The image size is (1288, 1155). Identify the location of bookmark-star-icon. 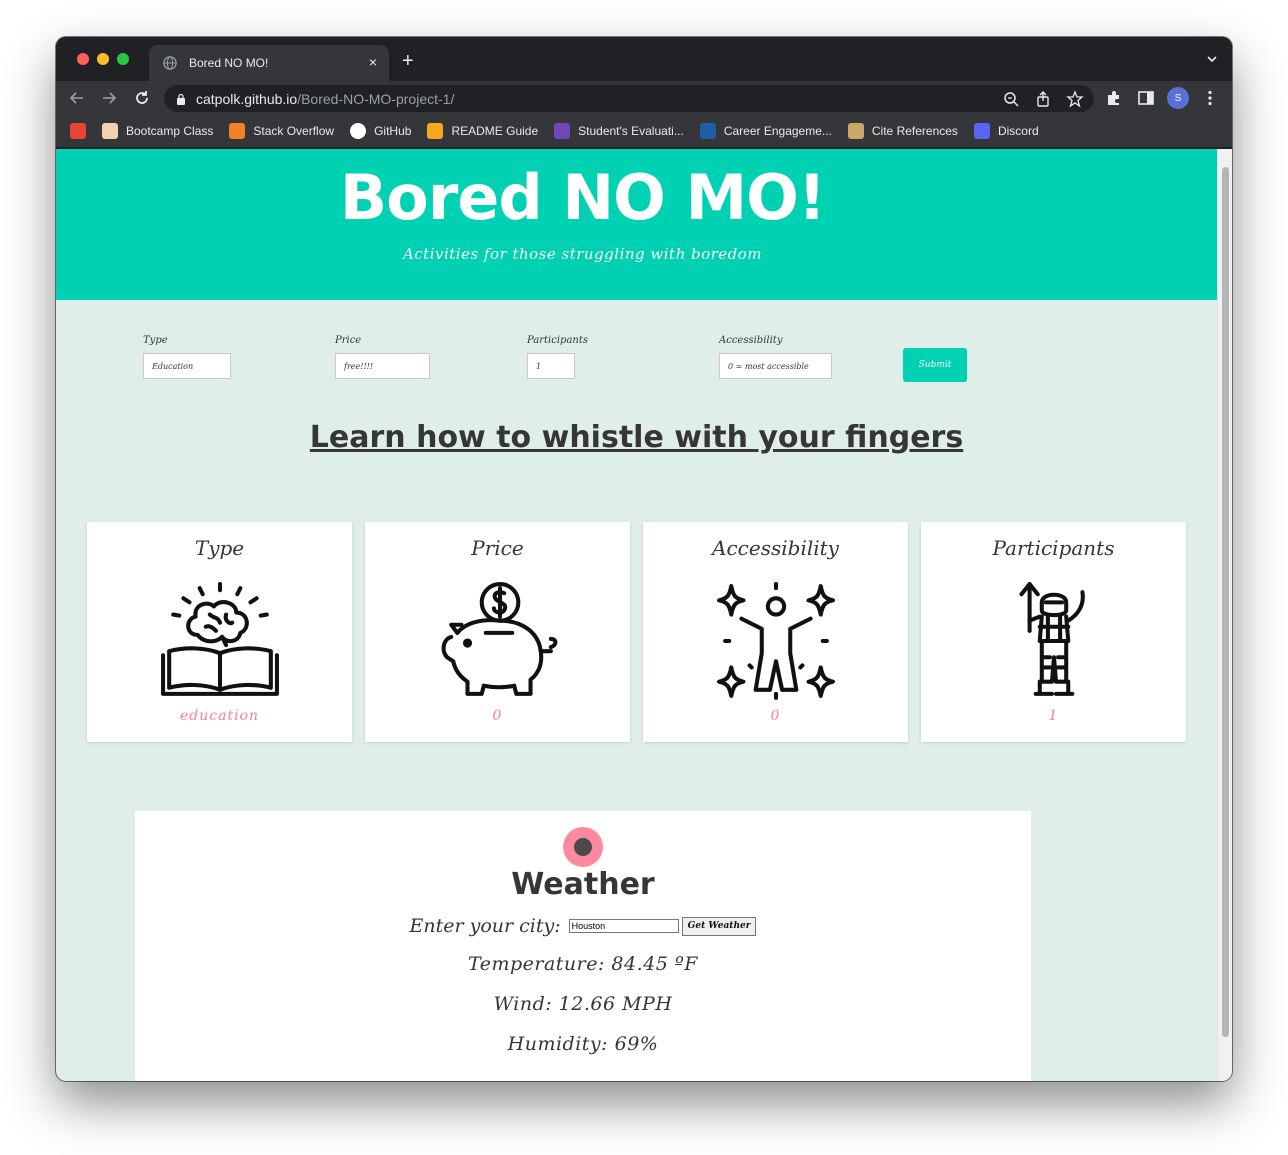
(1075, 99).